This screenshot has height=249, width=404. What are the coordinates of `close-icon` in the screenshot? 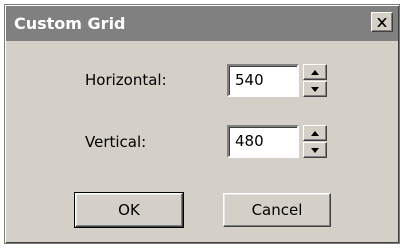 It's located at (382, 22).